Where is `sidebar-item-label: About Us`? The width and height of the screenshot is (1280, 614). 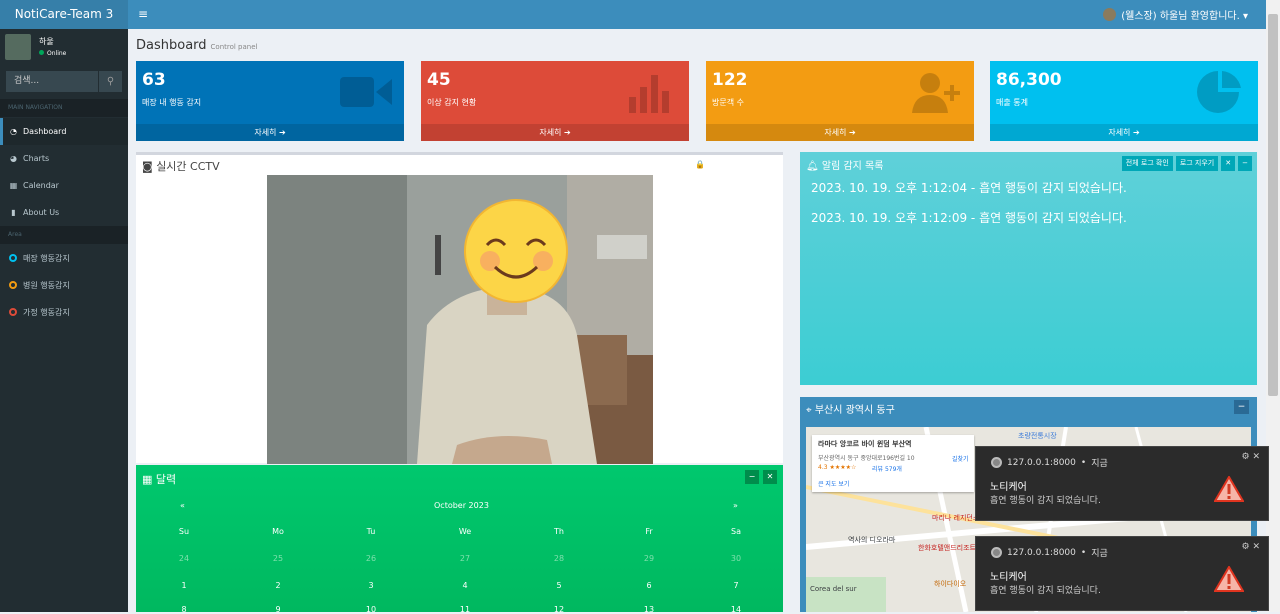
sidebar-item-label: About Us is located at coordinates (41, 212).